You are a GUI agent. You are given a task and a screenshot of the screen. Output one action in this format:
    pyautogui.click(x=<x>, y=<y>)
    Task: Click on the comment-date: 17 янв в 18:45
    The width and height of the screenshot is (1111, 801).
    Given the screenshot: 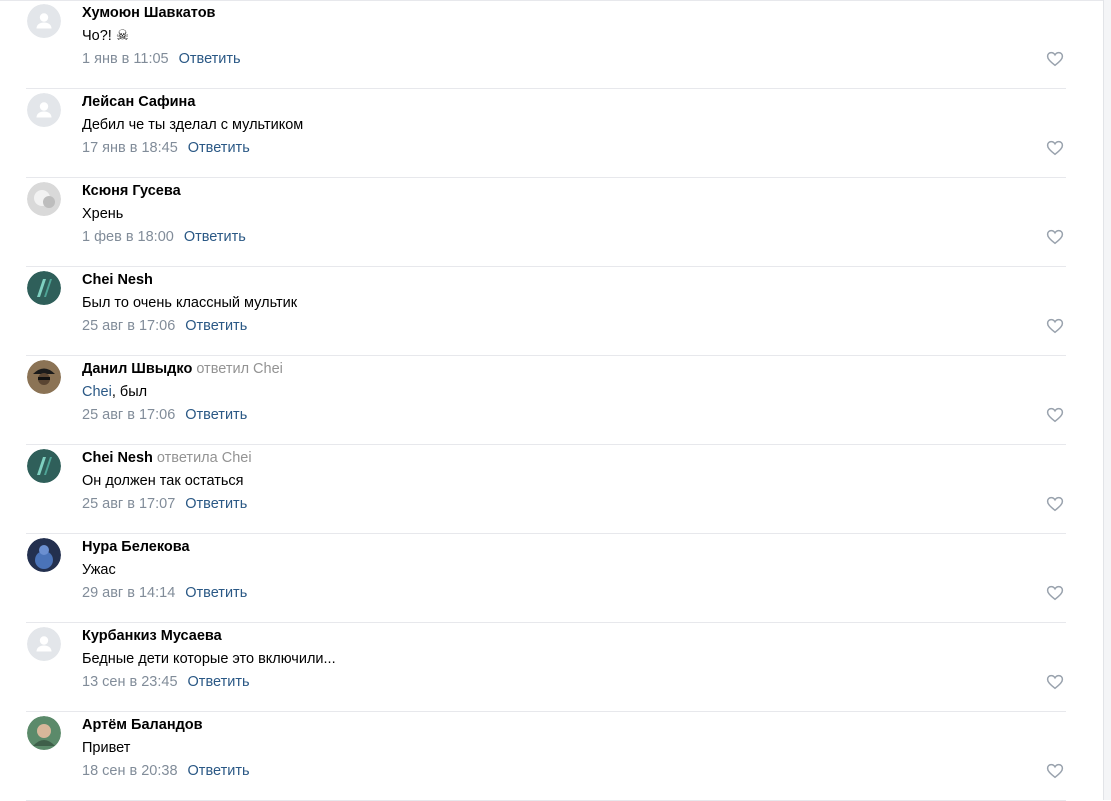 What is the action you would take?
    pyautogui.click(x=130, y=148)
    